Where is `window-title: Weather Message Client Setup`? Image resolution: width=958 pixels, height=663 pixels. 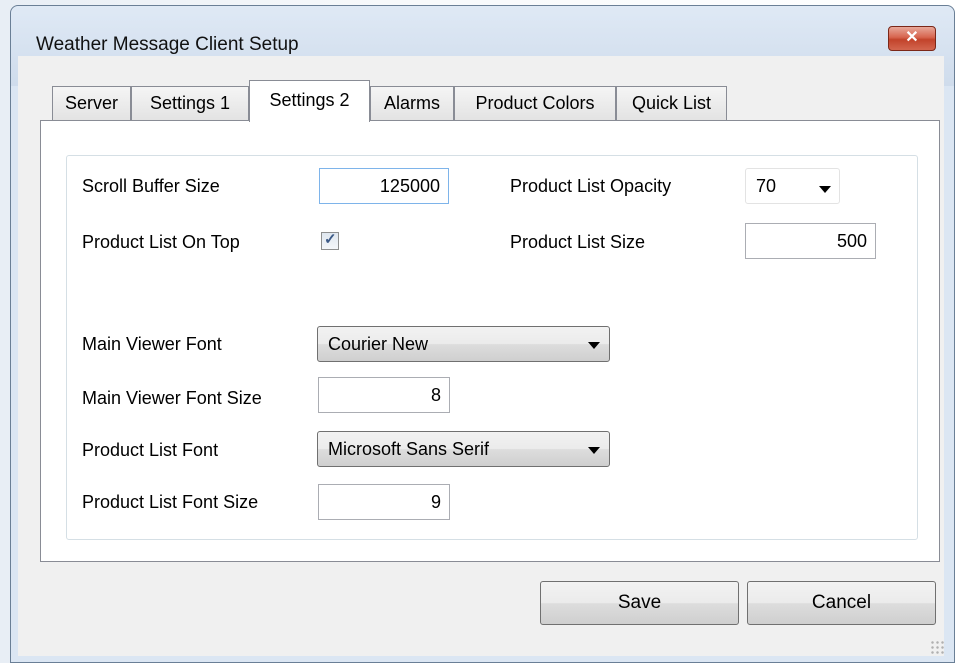
window-title: Weather Message Client Setup is located at coordinates (167, 44).